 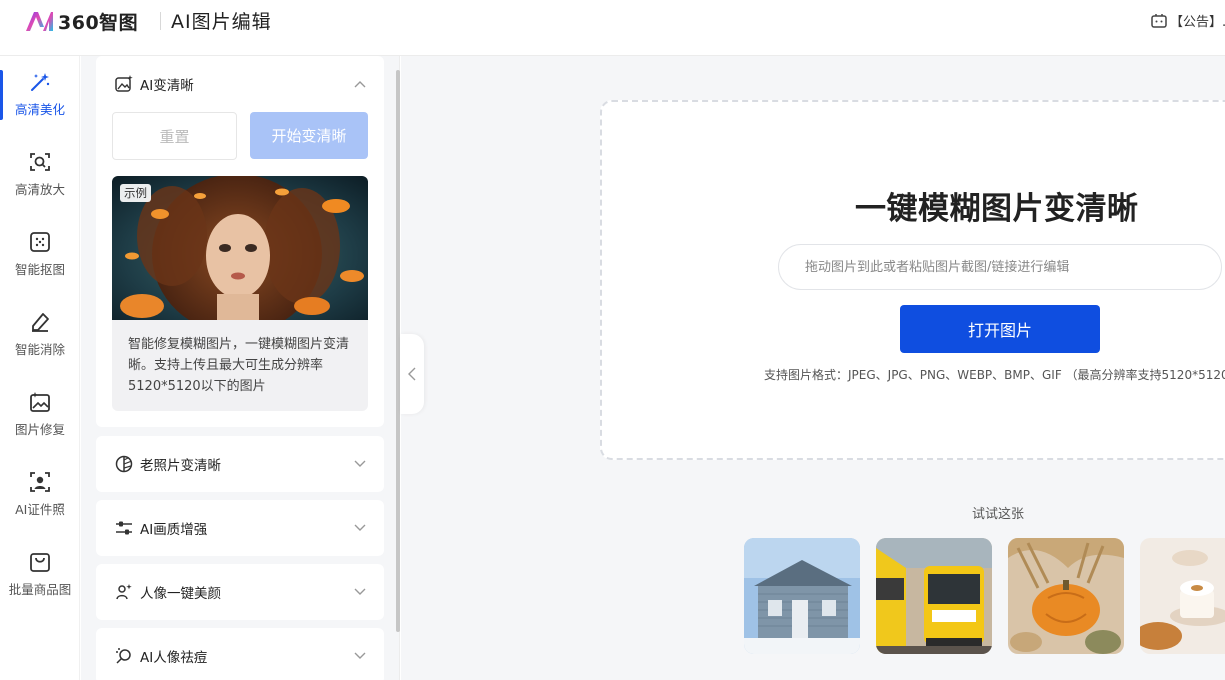 I want to click on magnifier-dots-icon, so click(x=123, y=656).